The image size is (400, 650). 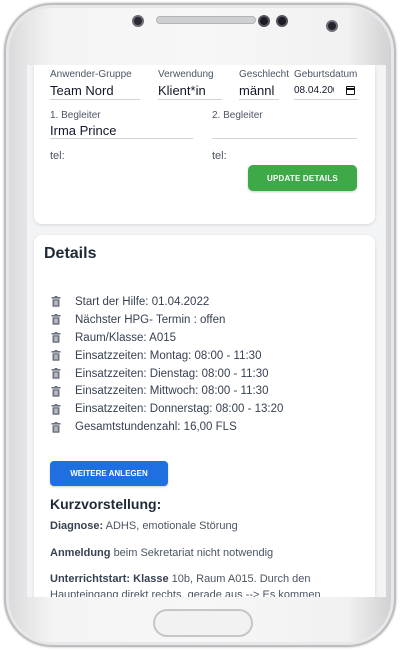 I want to click on detail-text: Einsatzzeiten: Mittwoch: 08:00 - 11:30, so click(x=172, y=391).